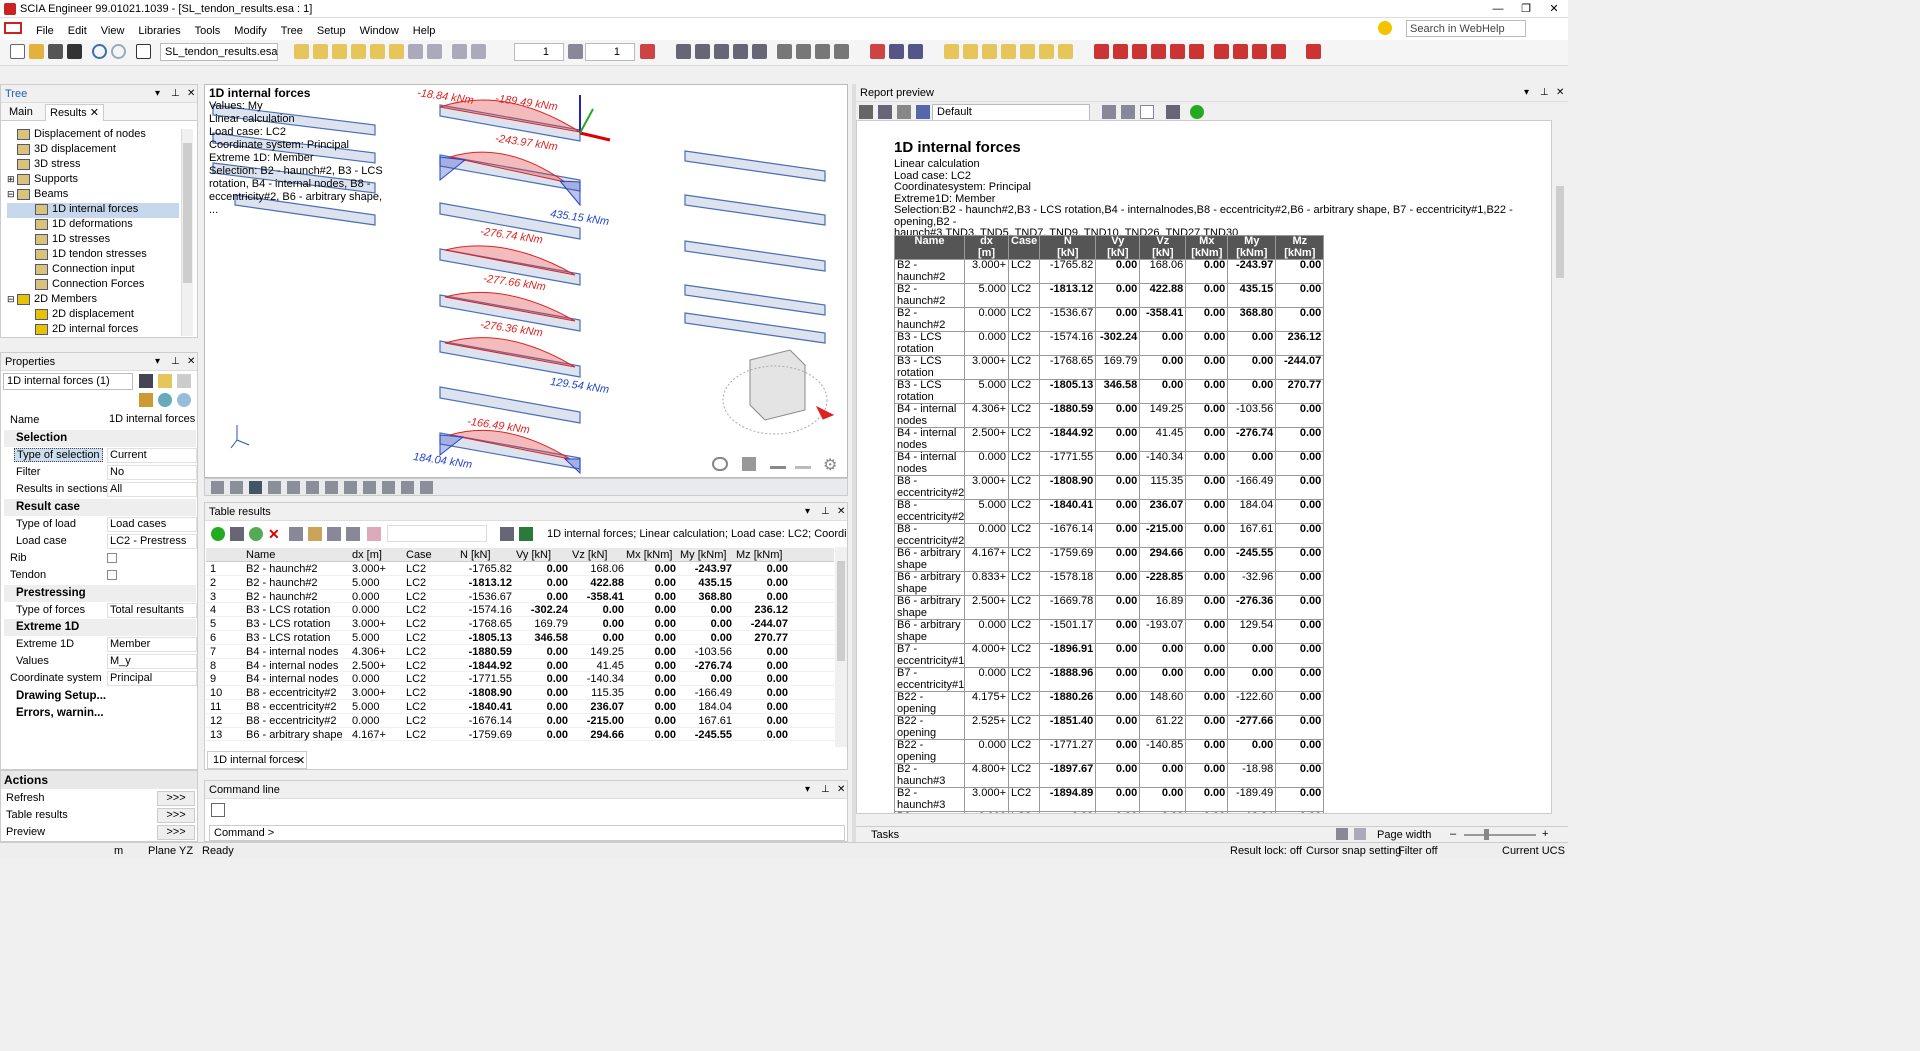 The width and height of the screenshot is (1920, 1051). What do you see at coordinates (526, 534) in the screenshot?
I see `excel-icon` at bounding box center [526, 534].